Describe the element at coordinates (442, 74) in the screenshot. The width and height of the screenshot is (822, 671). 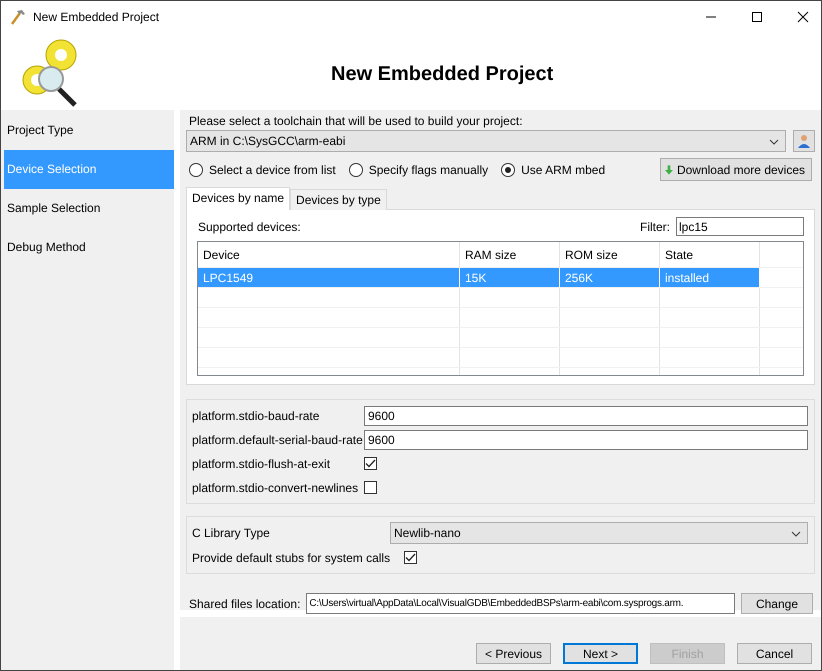
I see `page-title: New Embedded Project` at that location.